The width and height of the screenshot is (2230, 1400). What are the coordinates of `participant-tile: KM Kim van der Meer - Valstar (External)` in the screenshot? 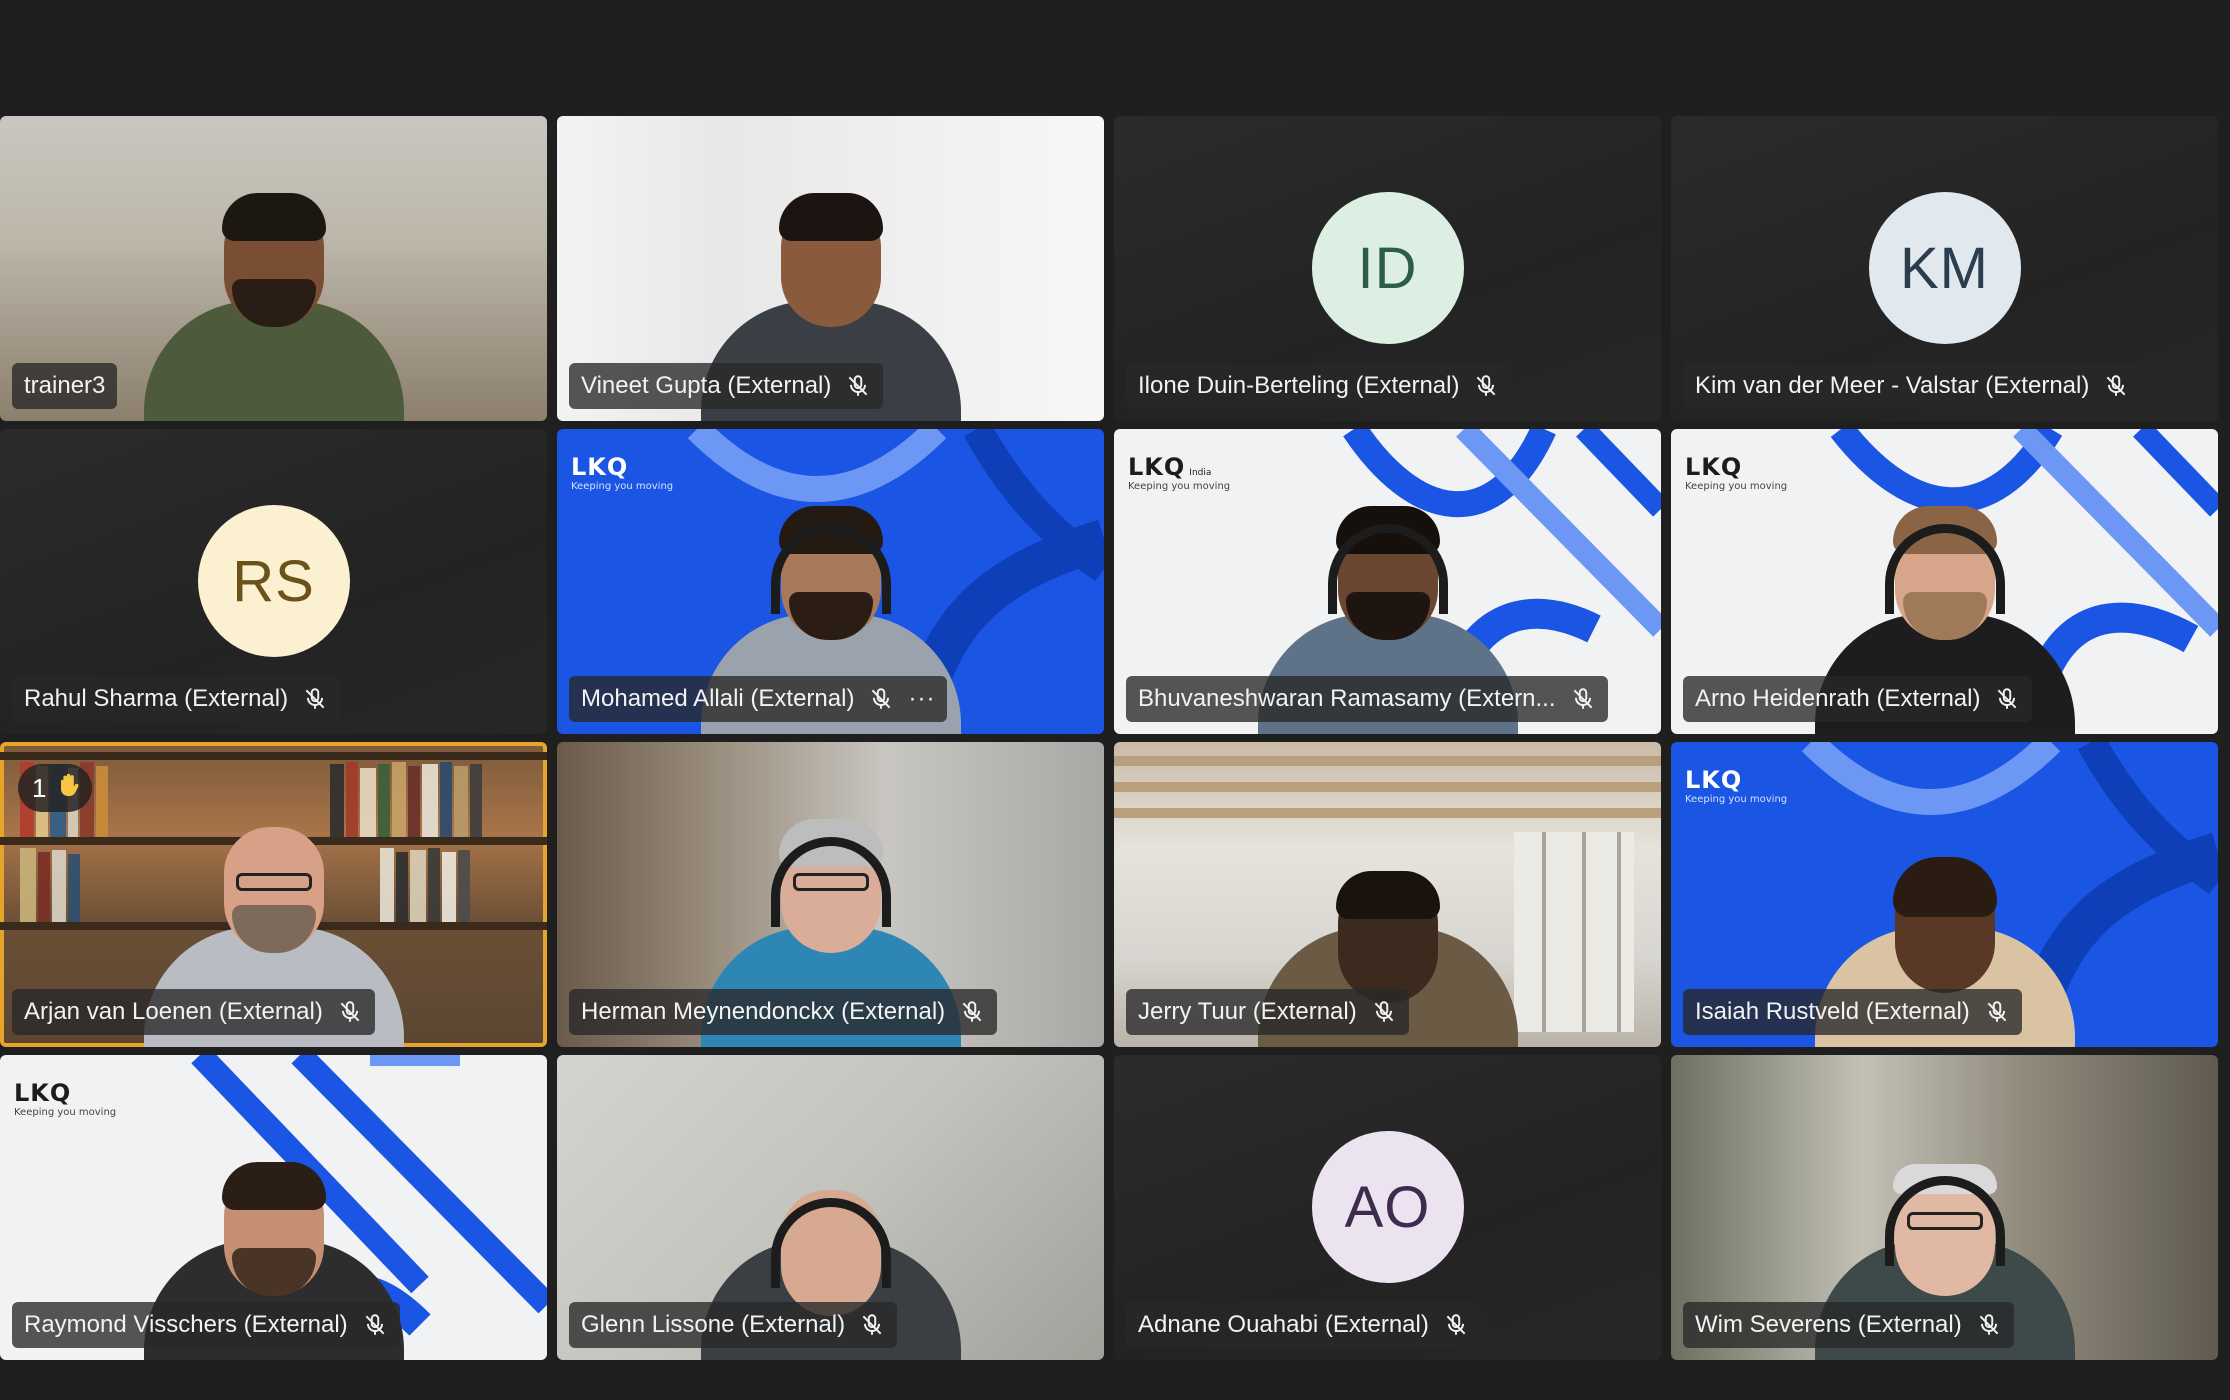 It's located at (1944, 268).